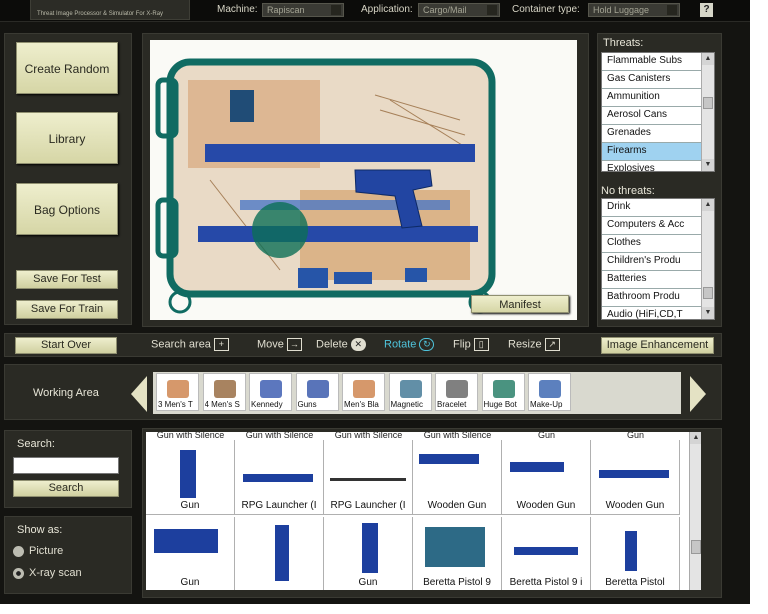 The width and height of the screenshot is (768, 614). I want to click on save-for-test-button: Save For Test, so click(67, 279).